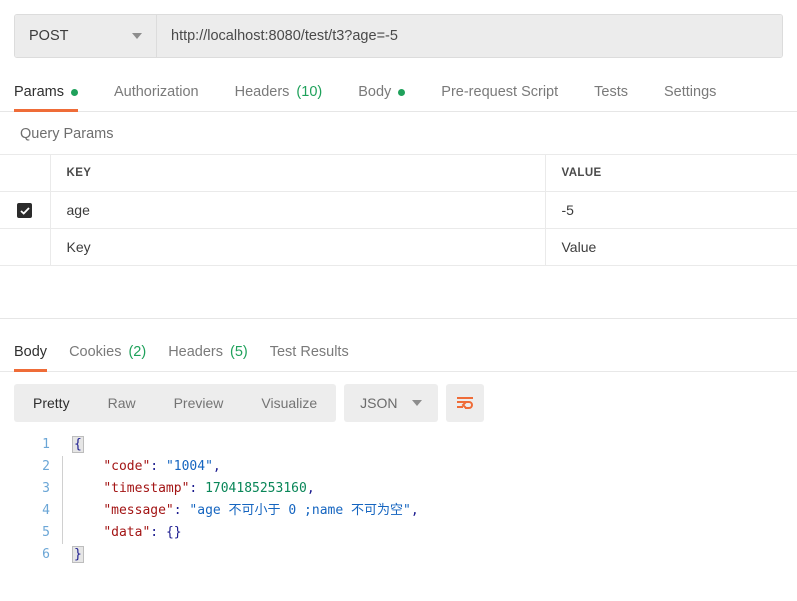 The height and width of the screenshot is (601, 797). I want to click on line-number: 4, so click(46, 510).